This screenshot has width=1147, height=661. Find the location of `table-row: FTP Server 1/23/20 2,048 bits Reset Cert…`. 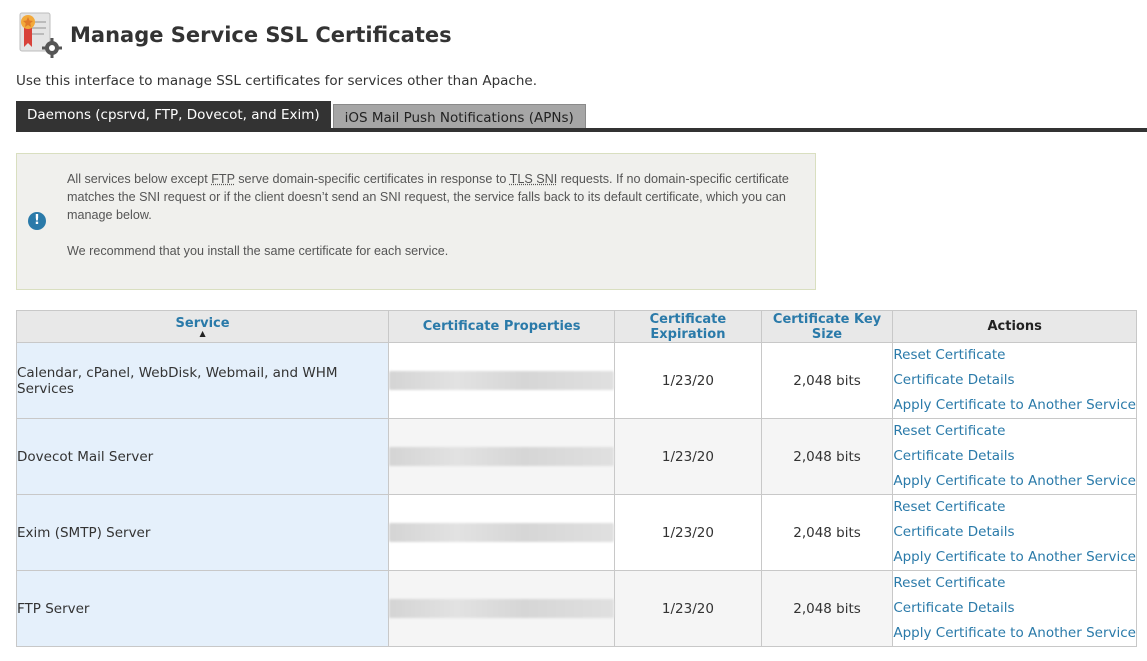

table-row: FTP Server 1/23/20 2,048 bits Reset Cert… is located at coordinates (576, 608).